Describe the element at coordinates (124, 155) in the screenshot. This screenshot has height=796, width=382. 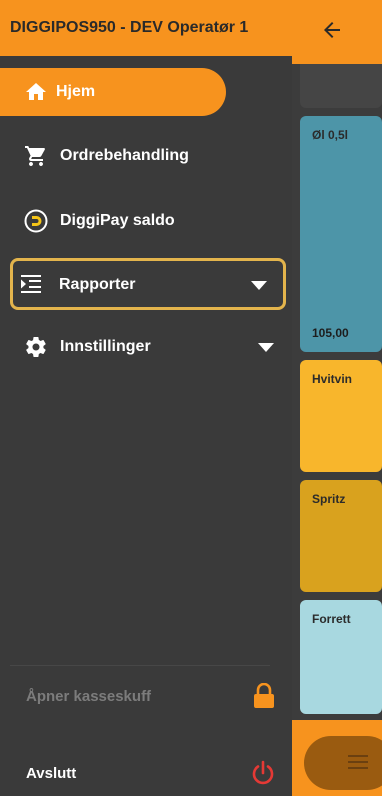
I see `nav-item-label: Ordrebehandling` at that location.